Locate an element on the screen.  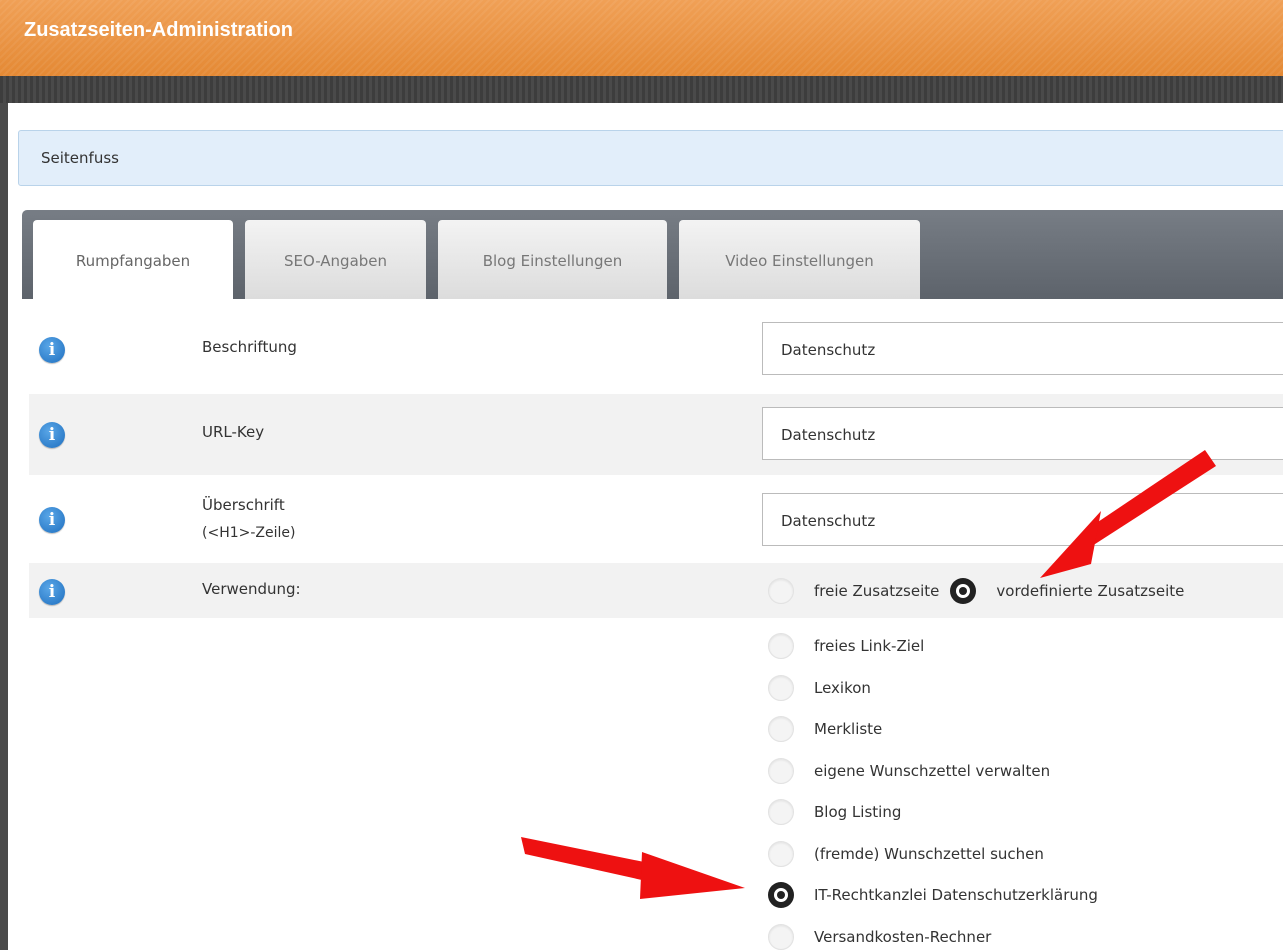
beschriftung-label: Beschriftung is located at coordinates (249, 347).